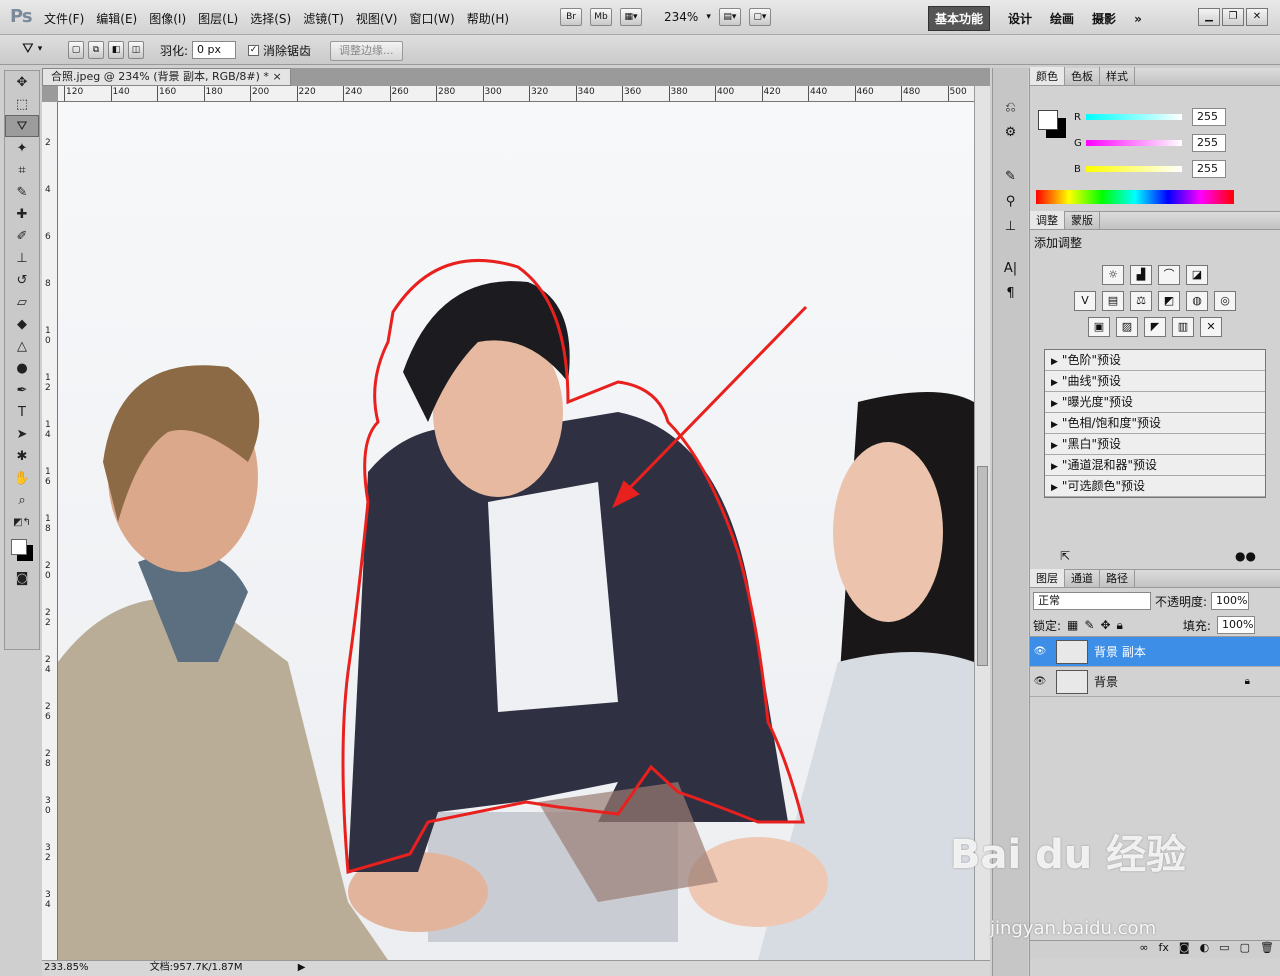 The height and width of the screenshot is (976, 1280). Describe the element at coordinates (1169, 275) in the screenshot. I see `curves-icon: ⌒` at that location.